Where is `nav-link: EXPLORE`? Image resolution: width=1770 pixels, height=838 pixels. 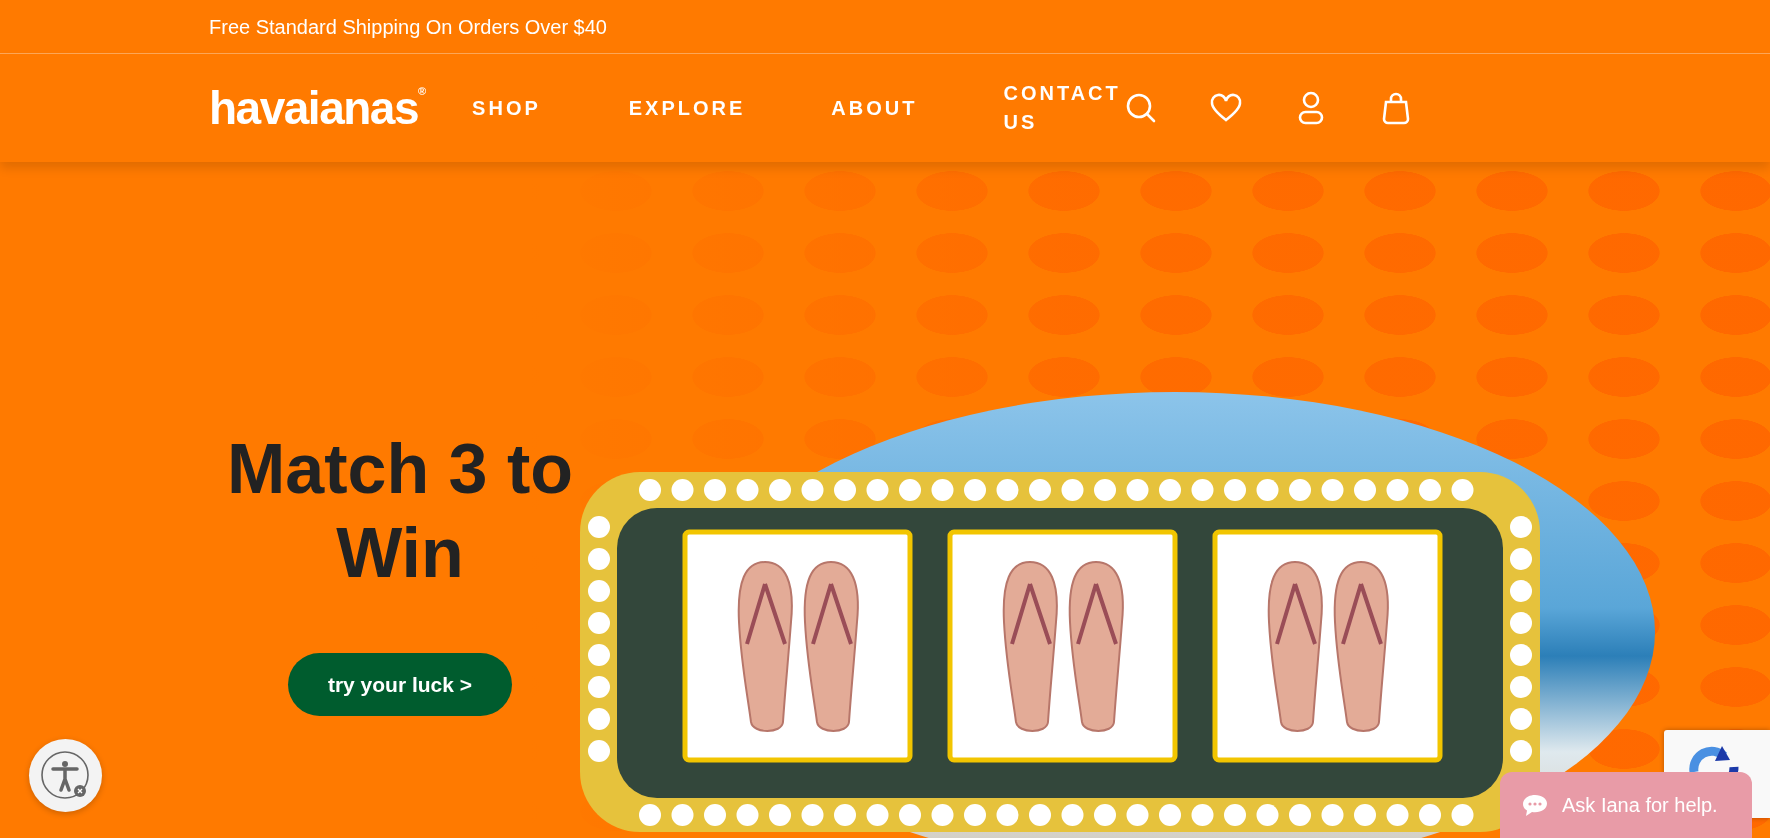
nav-link: EXPLORE is located at coordinates (687, 108).